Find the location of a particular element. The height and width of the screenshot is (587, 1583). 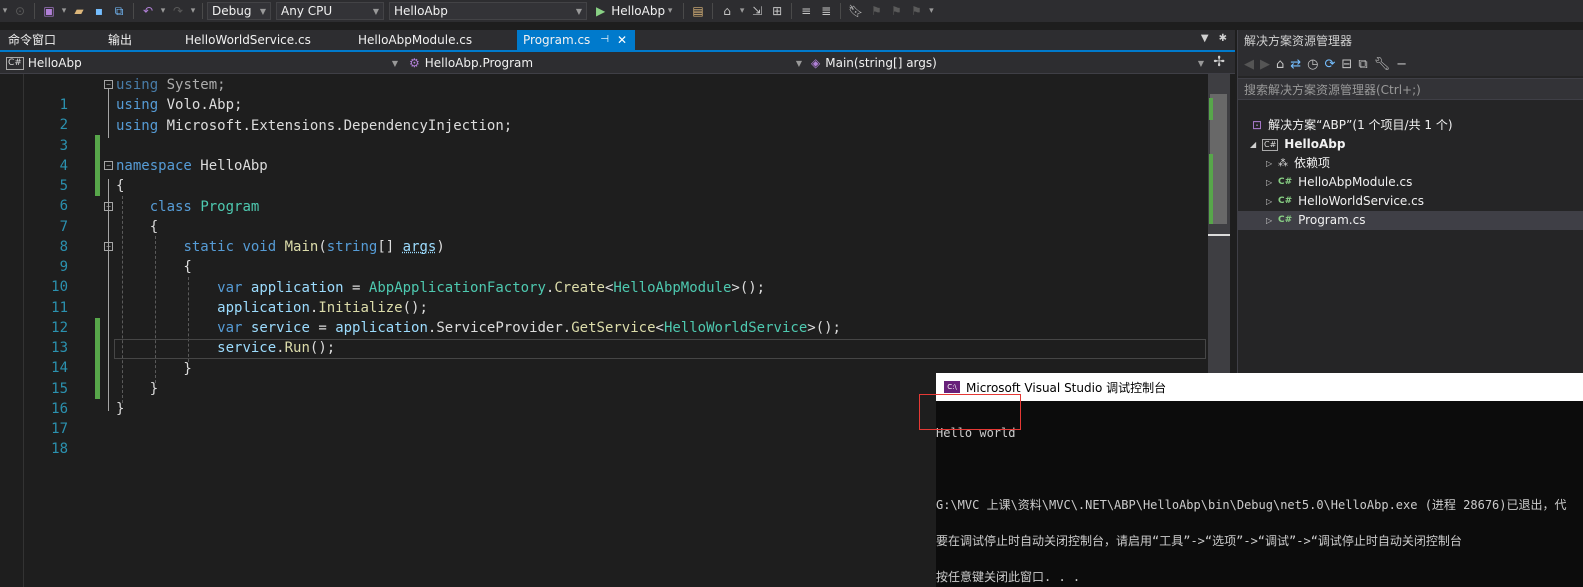

solution-search-input: 搜索解决方案资源管理器(Ctrl+;) is located at coordinates (1410, 89).